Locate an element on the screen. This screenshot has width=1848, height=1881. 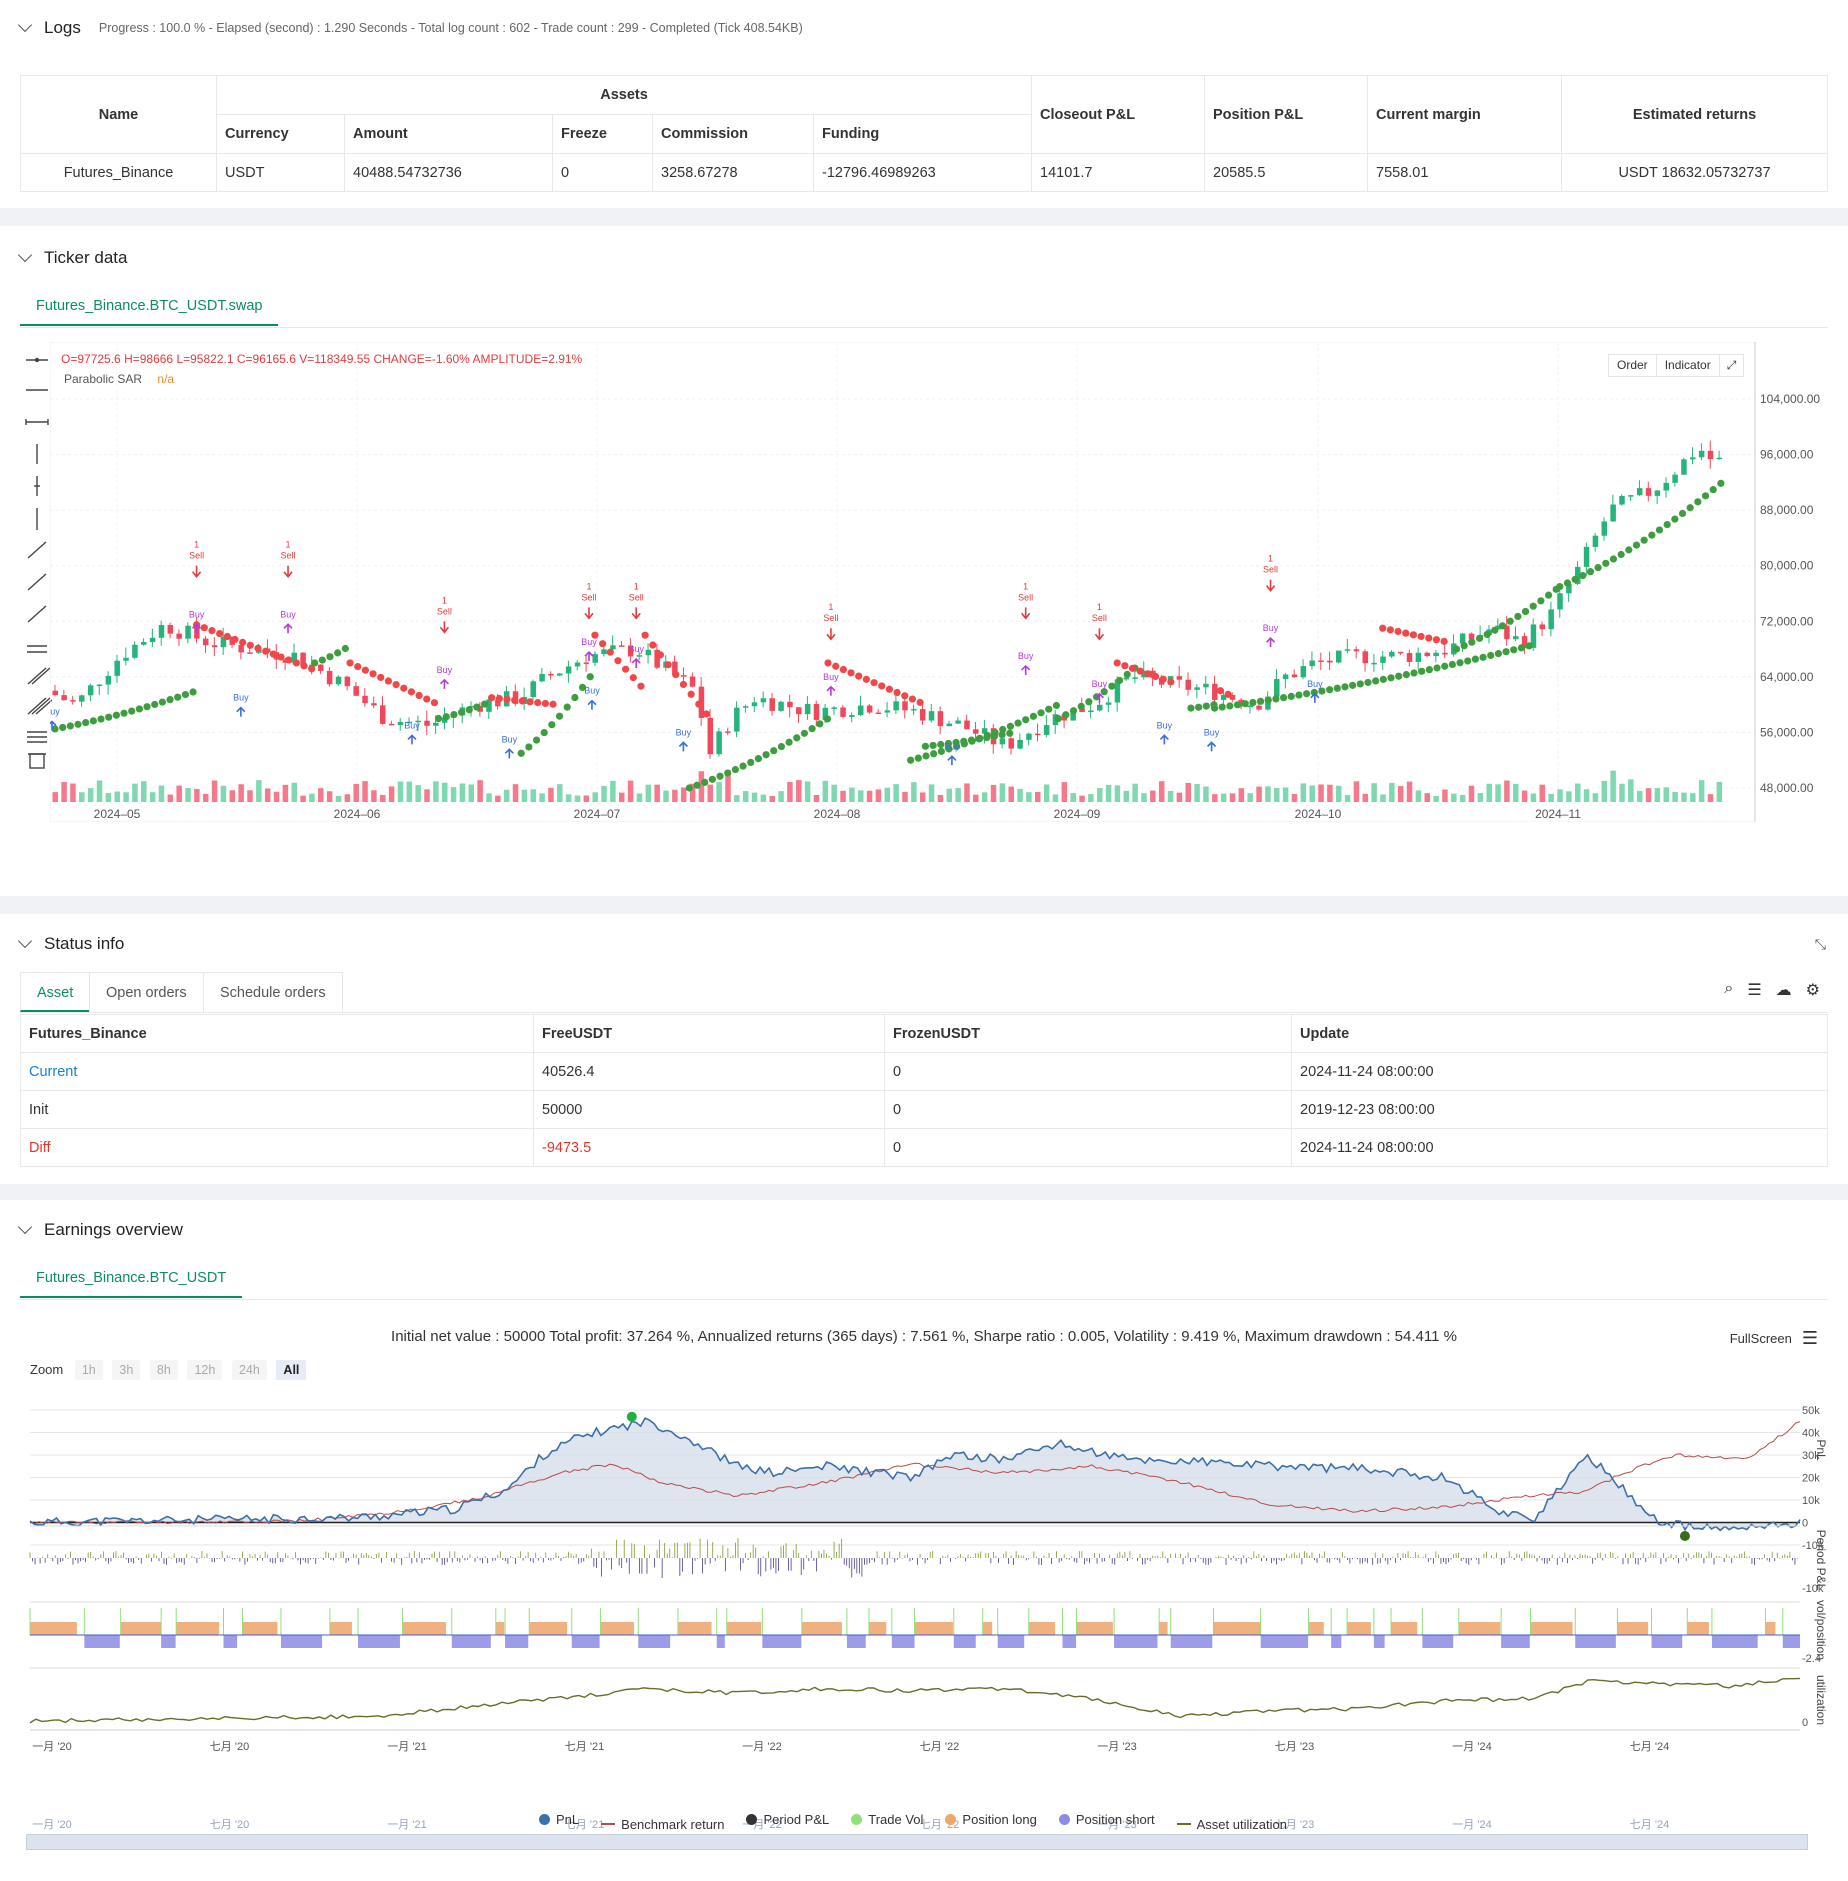
volume-bars is located at coordinates (887, 786).